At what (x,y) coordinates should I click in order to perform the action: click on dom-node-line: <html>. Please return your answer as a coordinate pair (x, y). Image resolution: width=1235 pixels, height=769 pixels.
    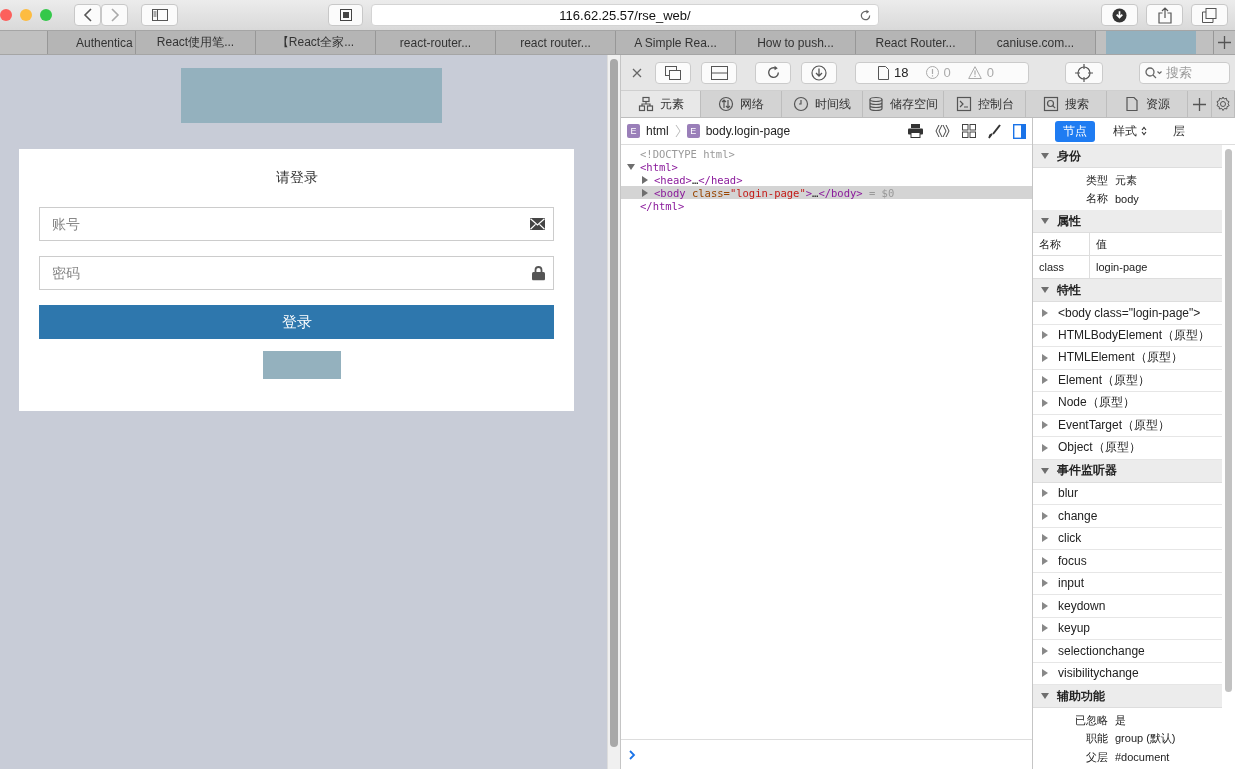
    Looking at the image, I should click on (826, 166).